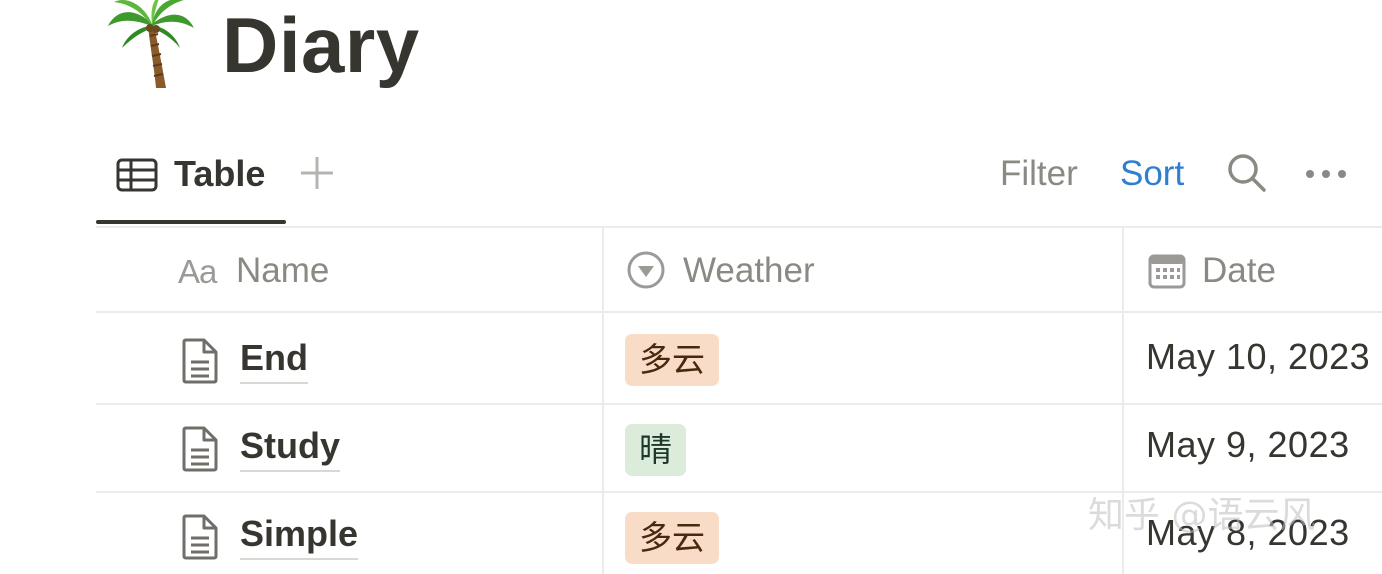 This screenshot has height=574, width=1382. I want to click on more-horizontal-icon, so click(1326, 174).